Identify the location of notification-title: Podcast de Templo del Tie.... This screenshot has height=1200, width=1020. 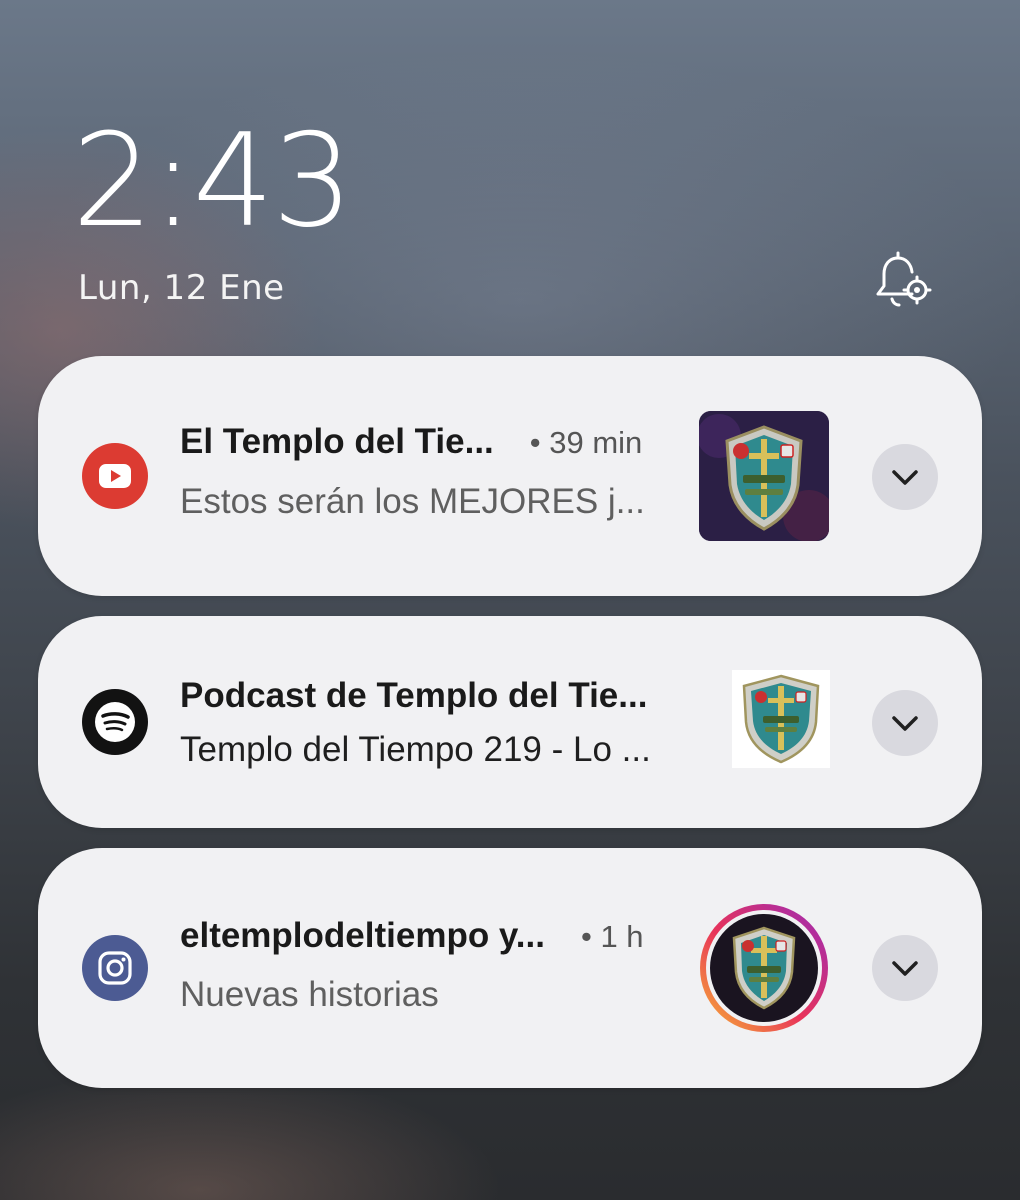
(414, 695).